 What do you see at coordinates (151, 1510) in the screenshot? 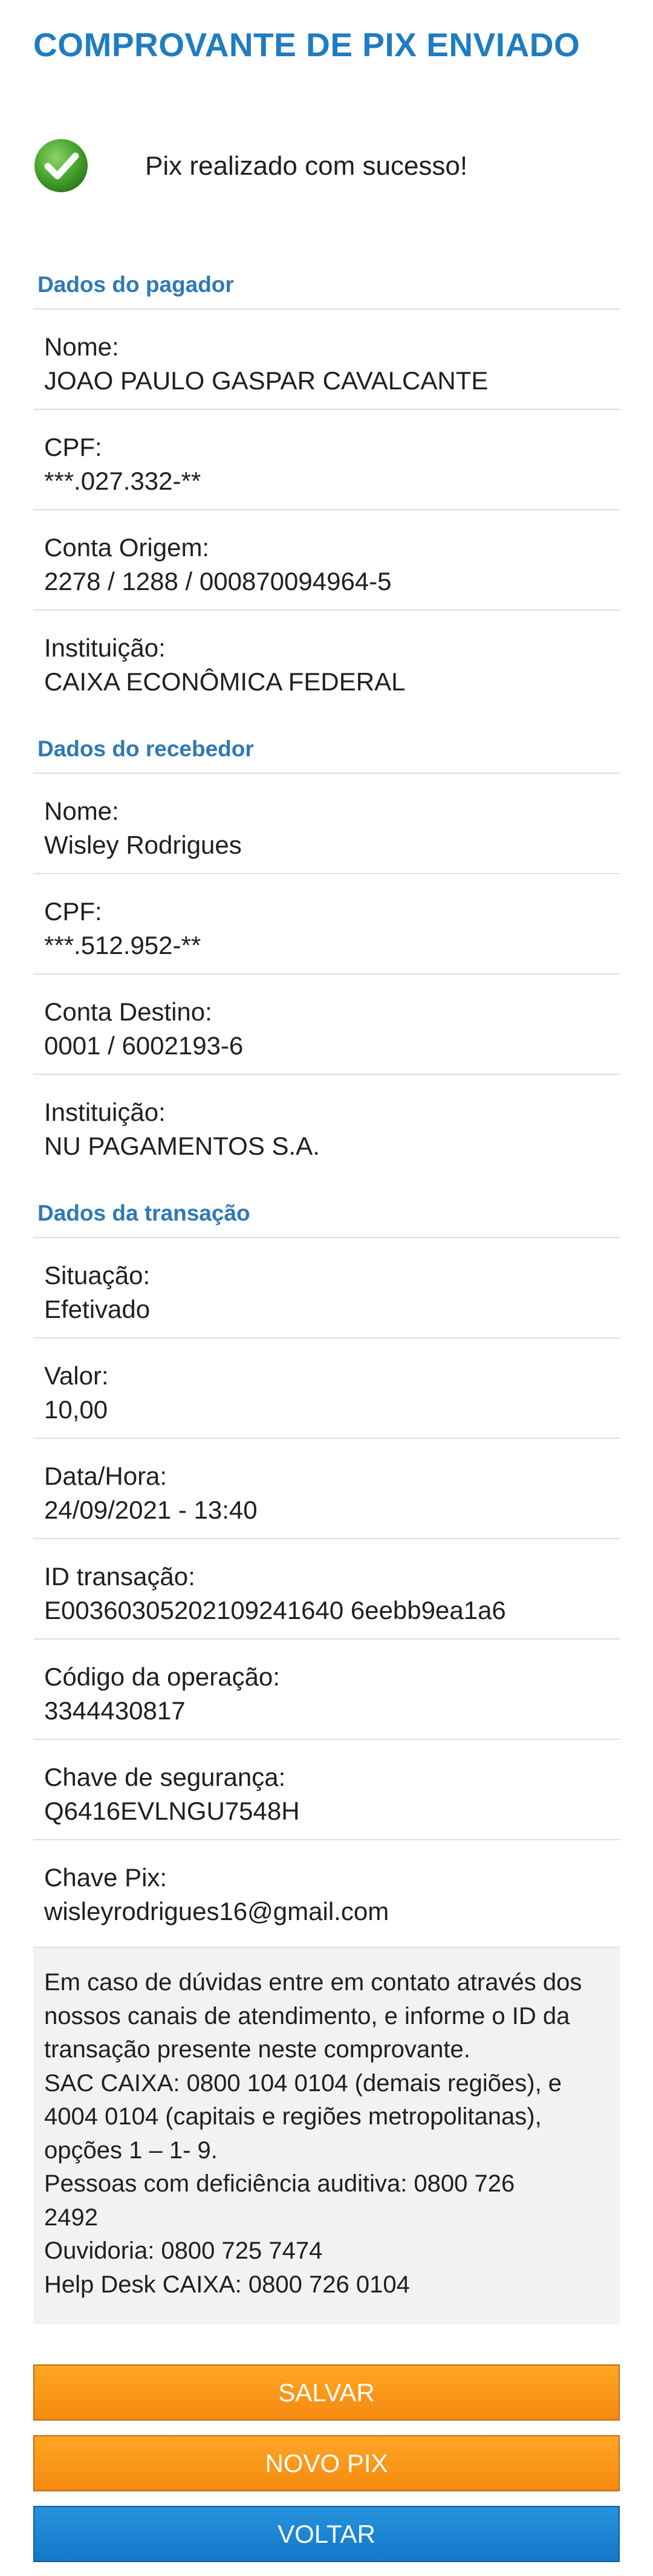
I see `field-value: 24/09/2021 - 13:40` at bounding box center [151, 1510].